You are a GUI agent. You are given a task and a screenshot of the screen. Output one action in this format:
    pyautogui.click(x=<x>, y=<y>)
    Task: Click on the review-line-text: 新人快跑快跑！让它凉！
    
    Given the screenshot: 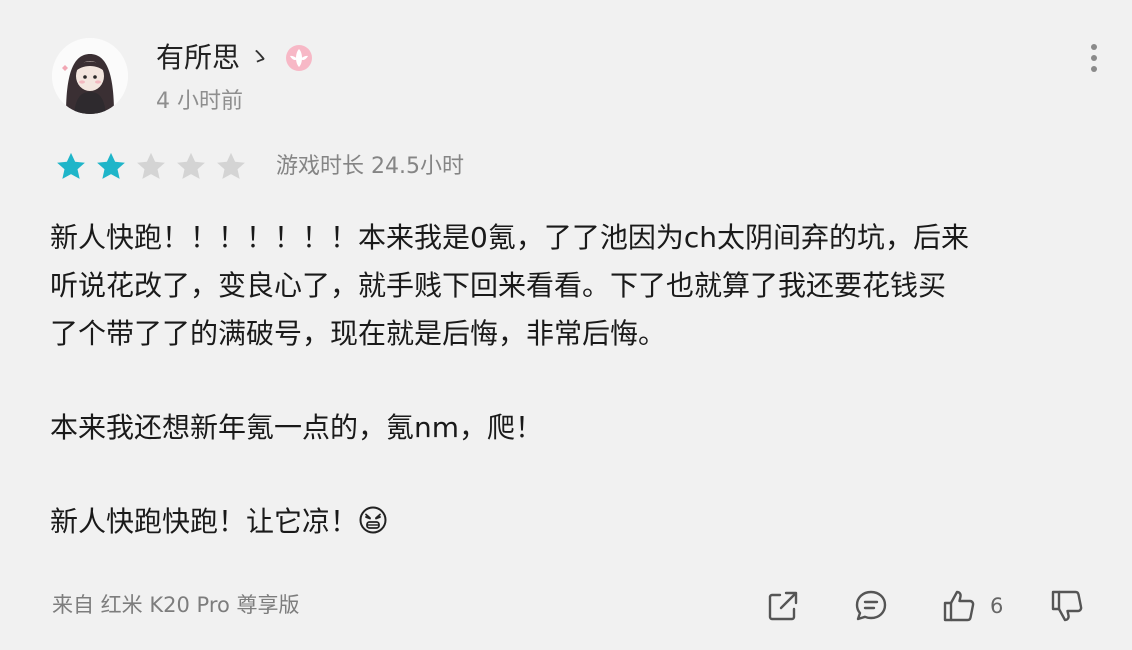 What is the action you would take?
    pyautogui.click(x=204, y=521)
    